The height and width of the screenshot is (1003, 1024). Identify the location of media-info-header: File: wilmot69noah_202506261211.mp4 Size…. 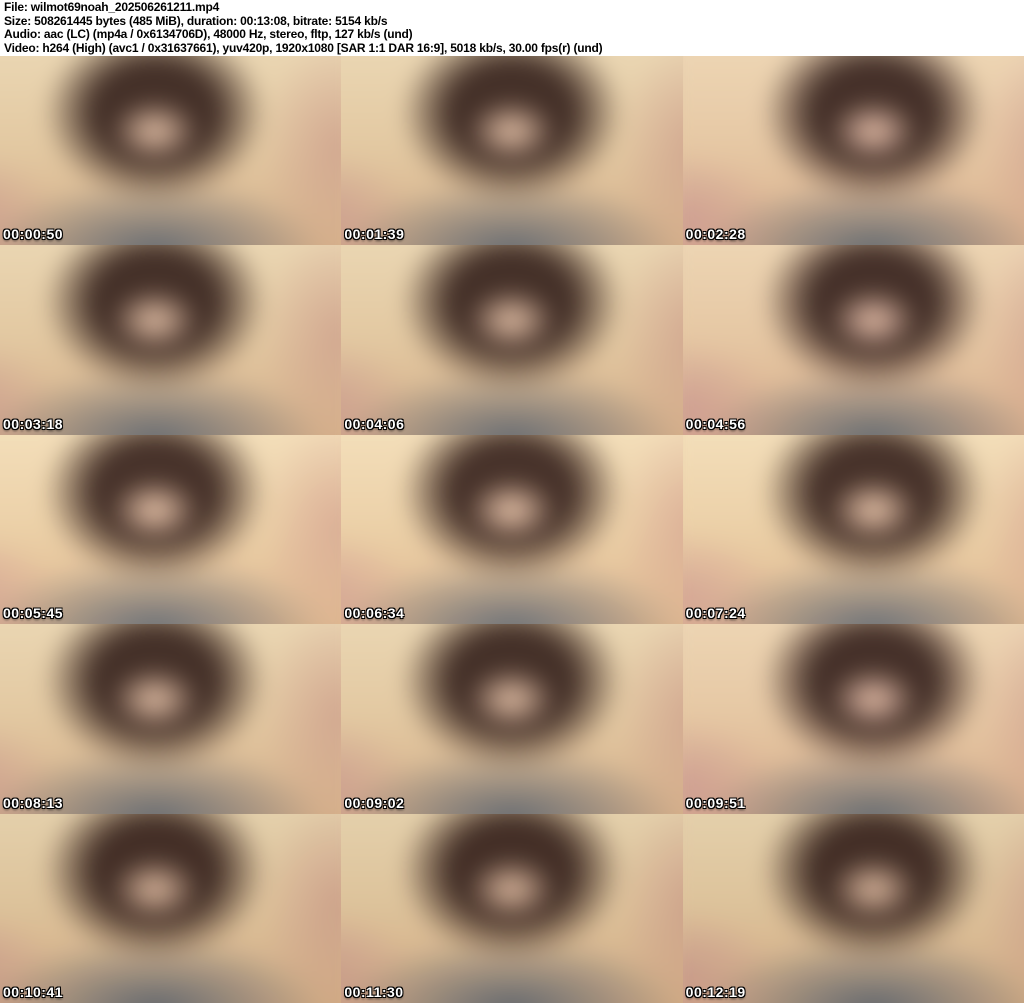
(512, 28).